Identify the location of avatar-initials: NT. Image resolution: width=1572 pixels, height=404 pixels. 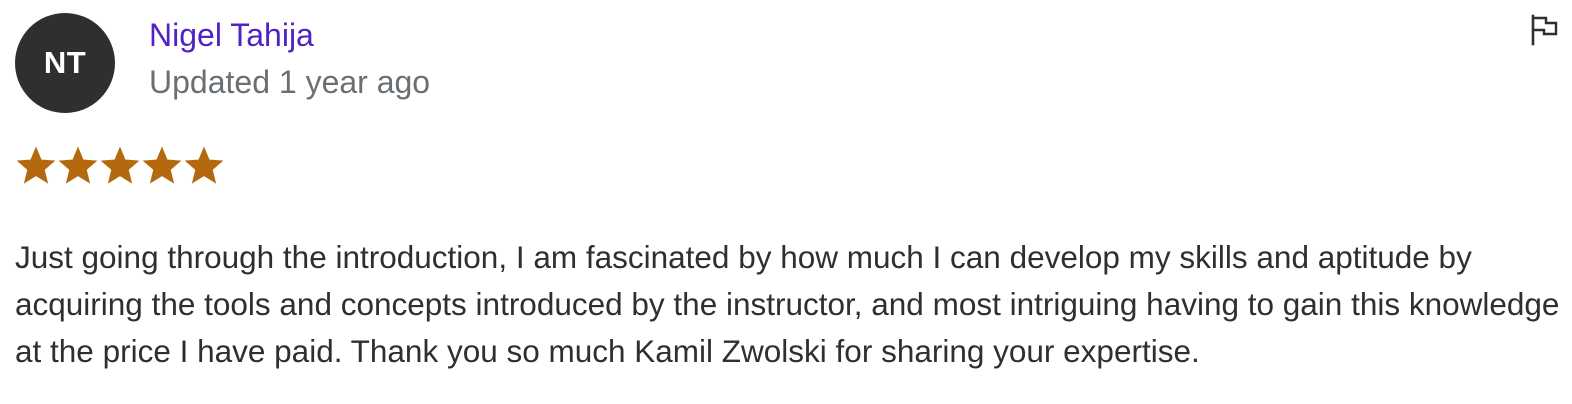
(65, 62).